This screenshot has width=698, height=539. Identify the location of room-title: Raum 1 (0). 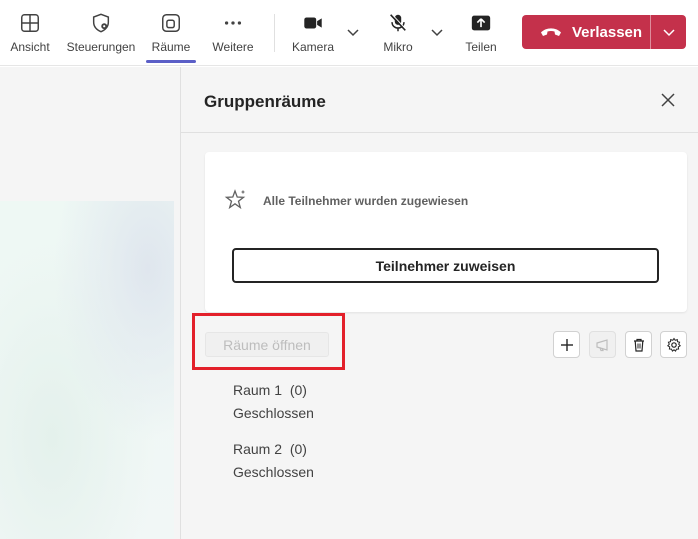
(273, 390).